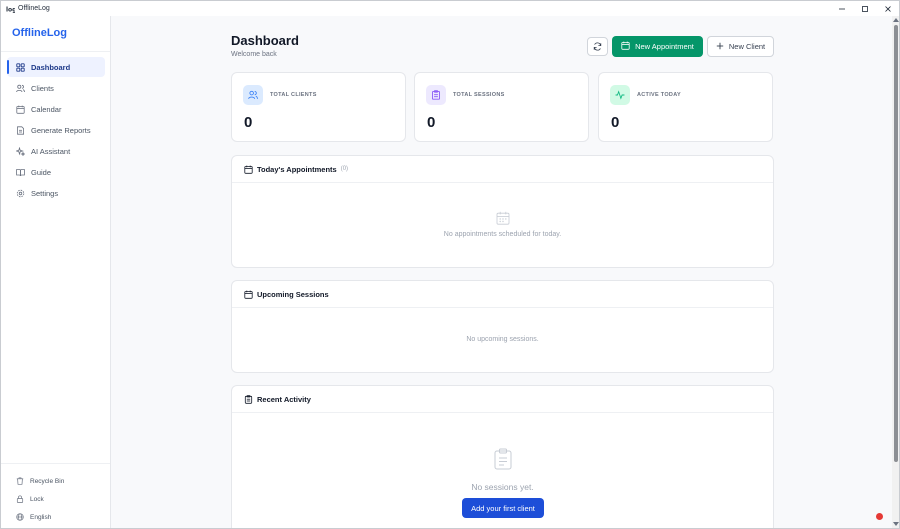 The image size is (900, 529). Describe the element at coordinates (55, 51) in the screenshot. I see `brand-divider` at that location.